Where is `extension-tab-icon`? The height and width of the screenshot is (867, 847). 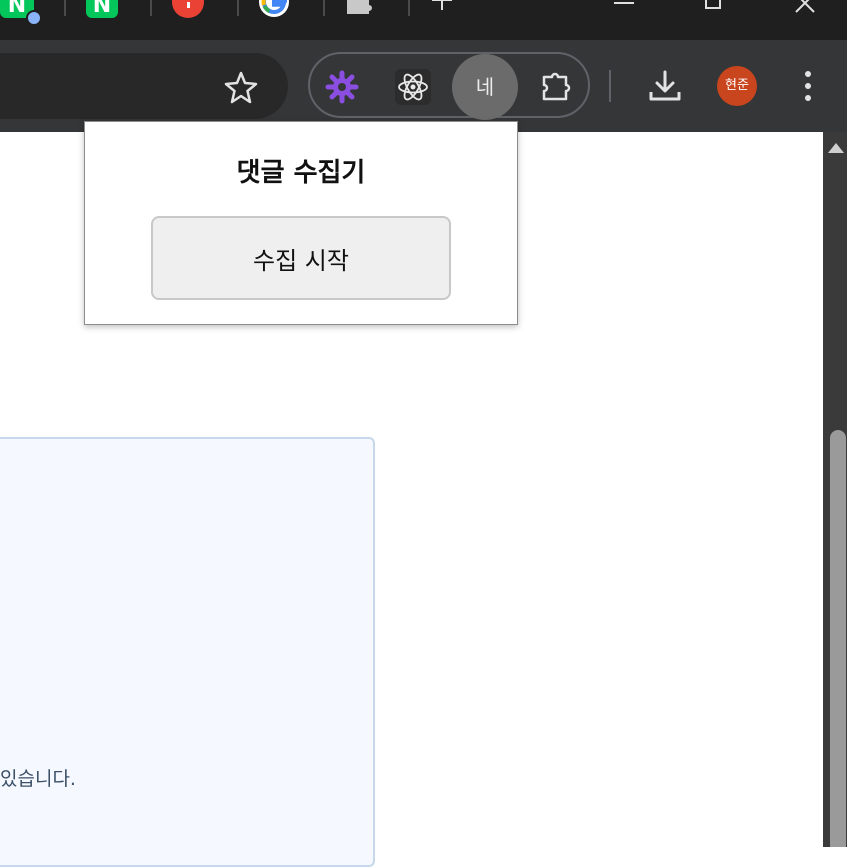 extension-tab-icon is located at coordinates (360, 7).